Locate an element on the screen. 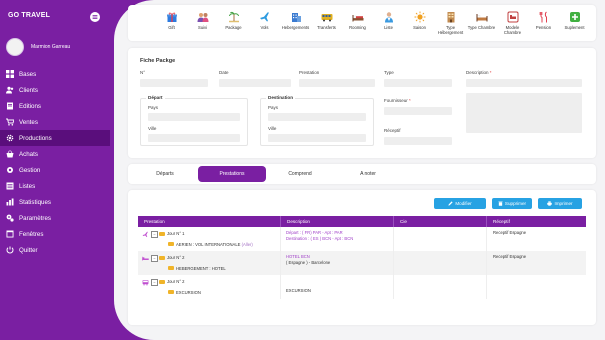  col-cie: Cie is located at coordinates (440, 221).